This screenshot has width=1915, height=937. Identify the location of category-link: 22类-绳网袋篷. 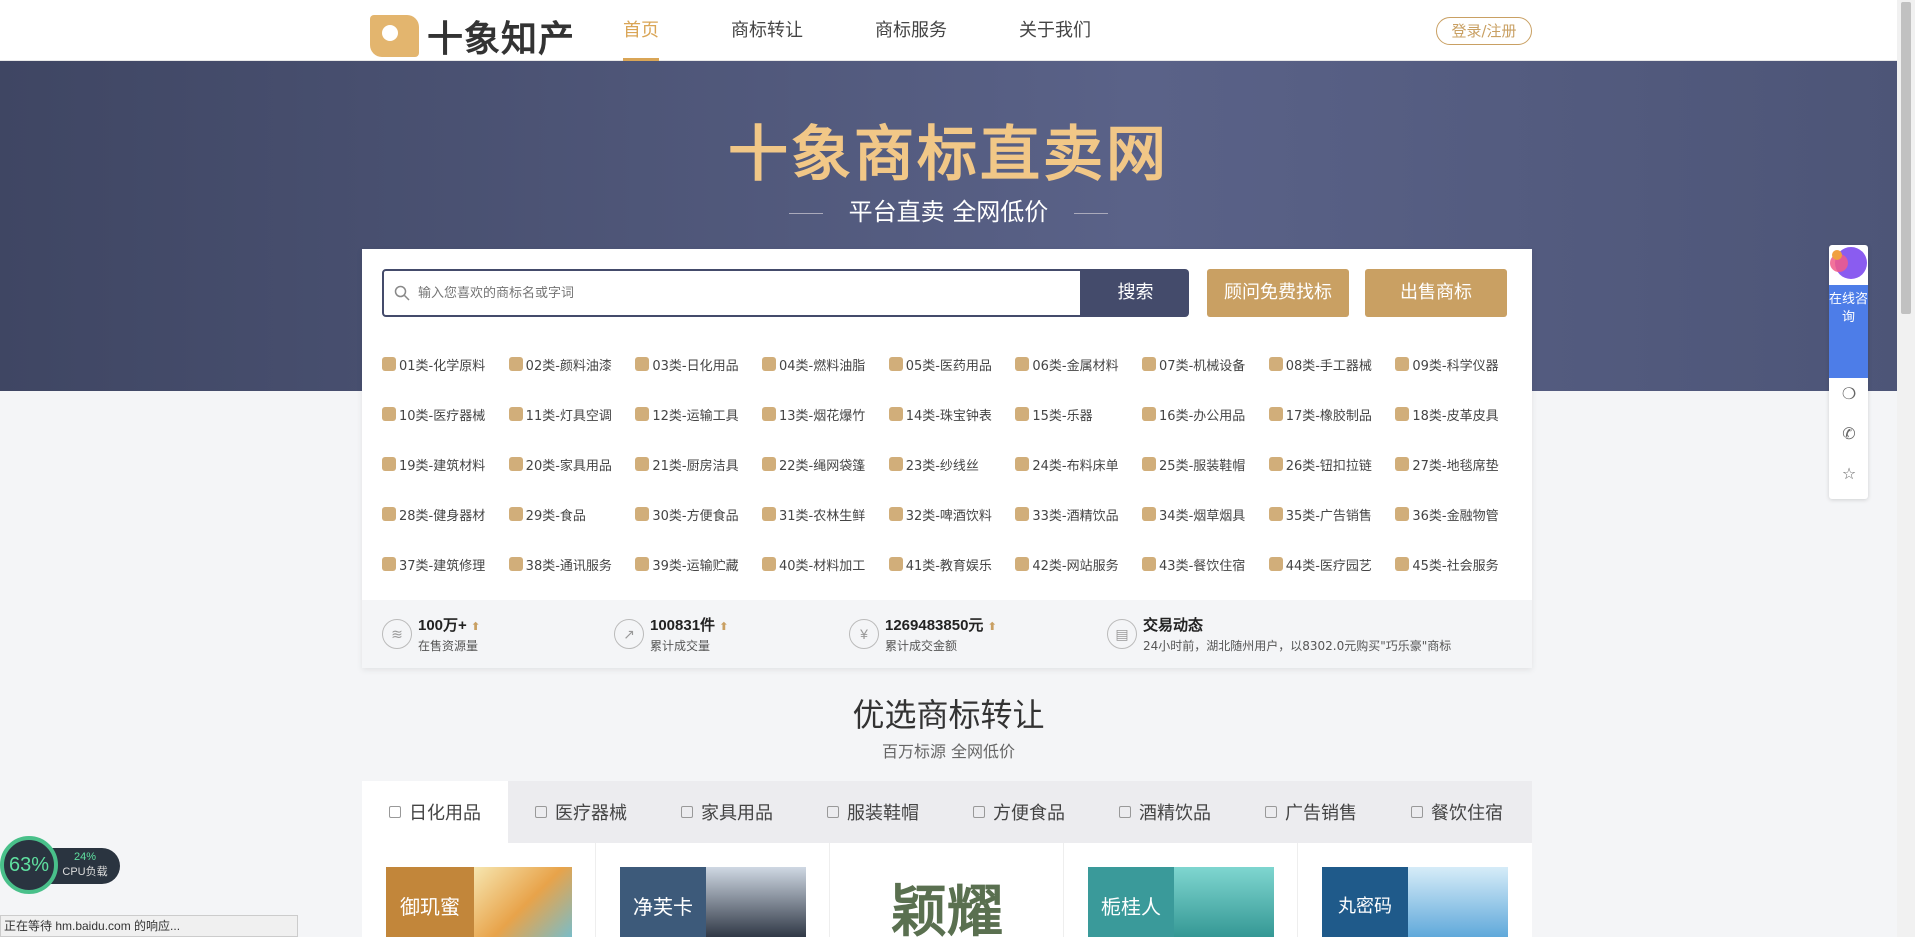
(825, 464).